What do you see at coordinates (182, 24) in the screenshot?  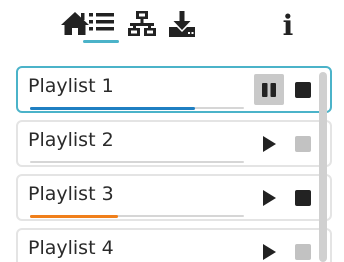 I see `download-icon` at bounding box center [182, 24].